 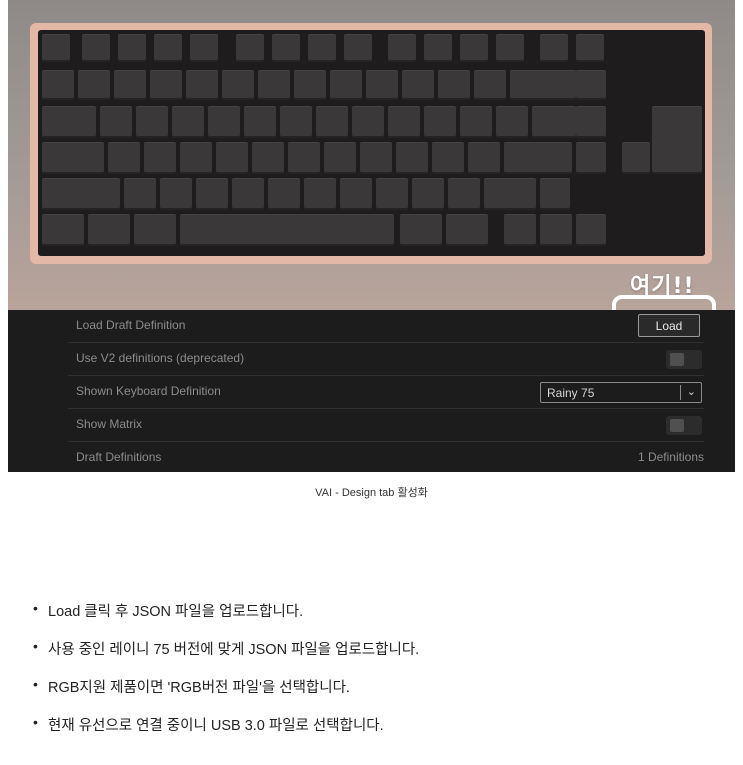 I want to click on list-item: • 사용 중인 레이니 75 버전에 맞게 JSON 파일을 업로드합니다., so click(x=380, y=657).